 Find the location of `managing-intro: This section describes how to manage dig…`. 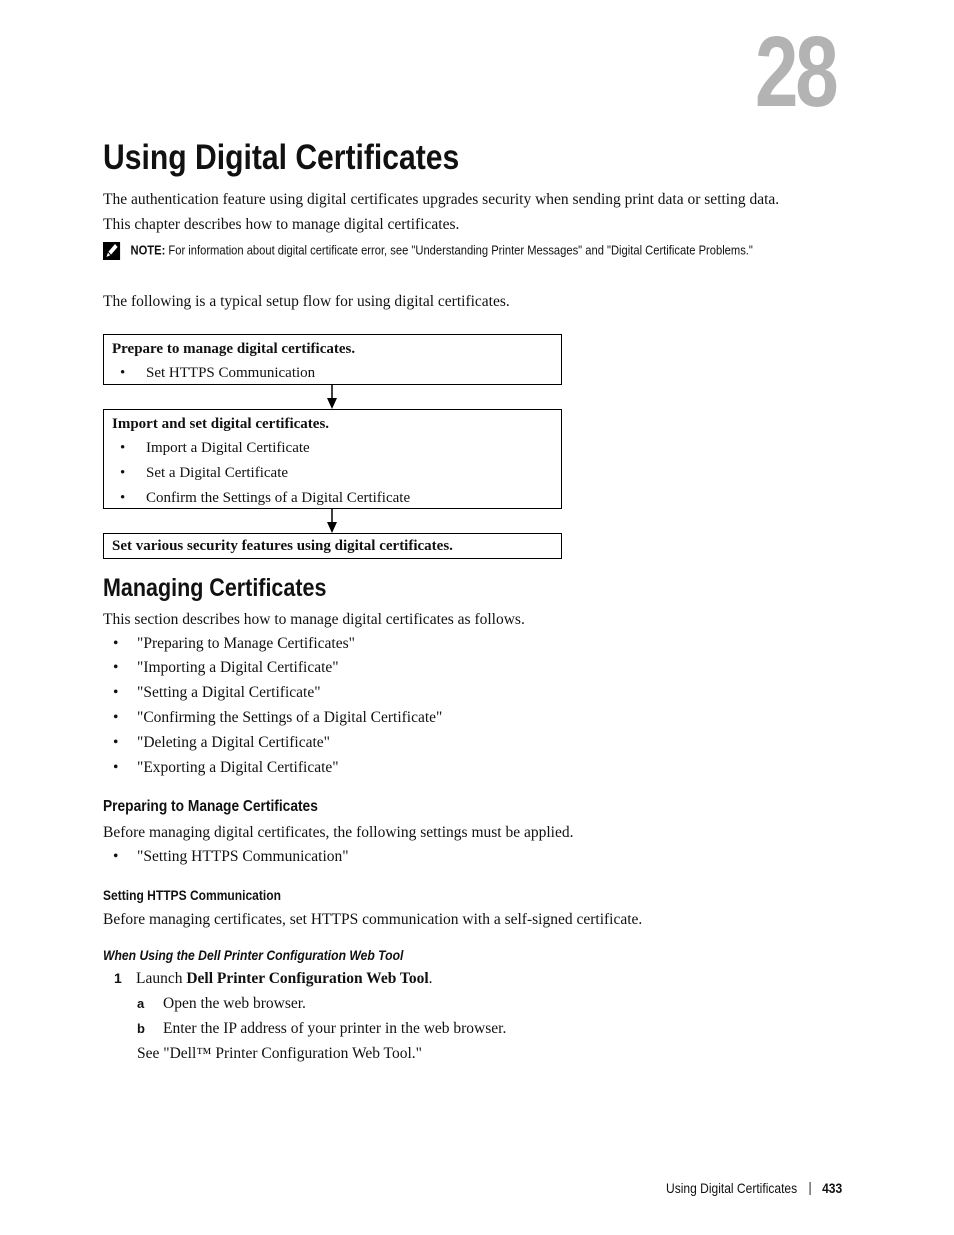

managing-intro: This section describes how to manage dig… is located at coordinates (314, 619).